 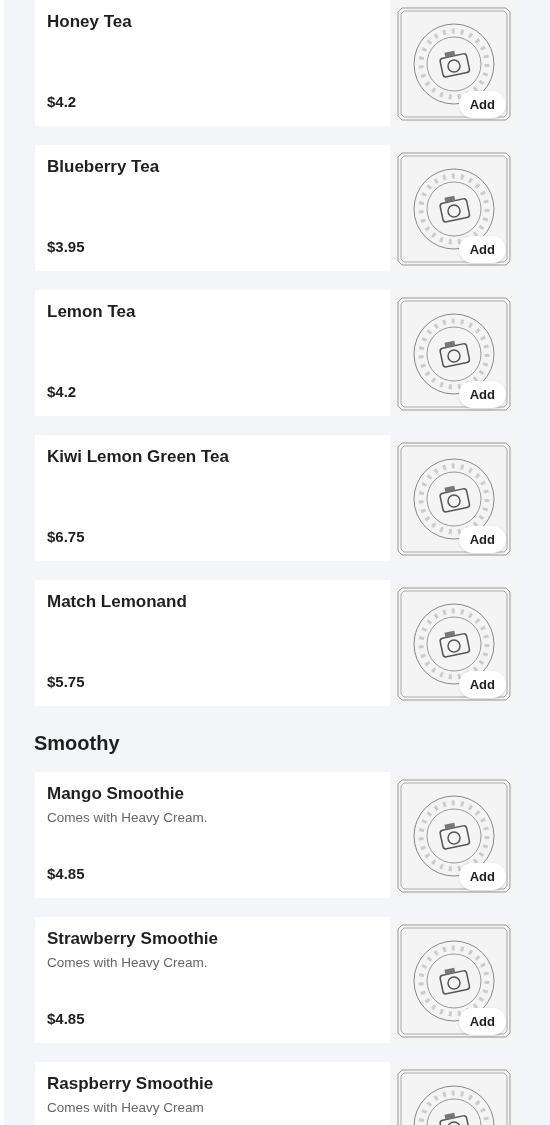 I want to click on item-name: Lemon Tea, so click(x=92, y=312).